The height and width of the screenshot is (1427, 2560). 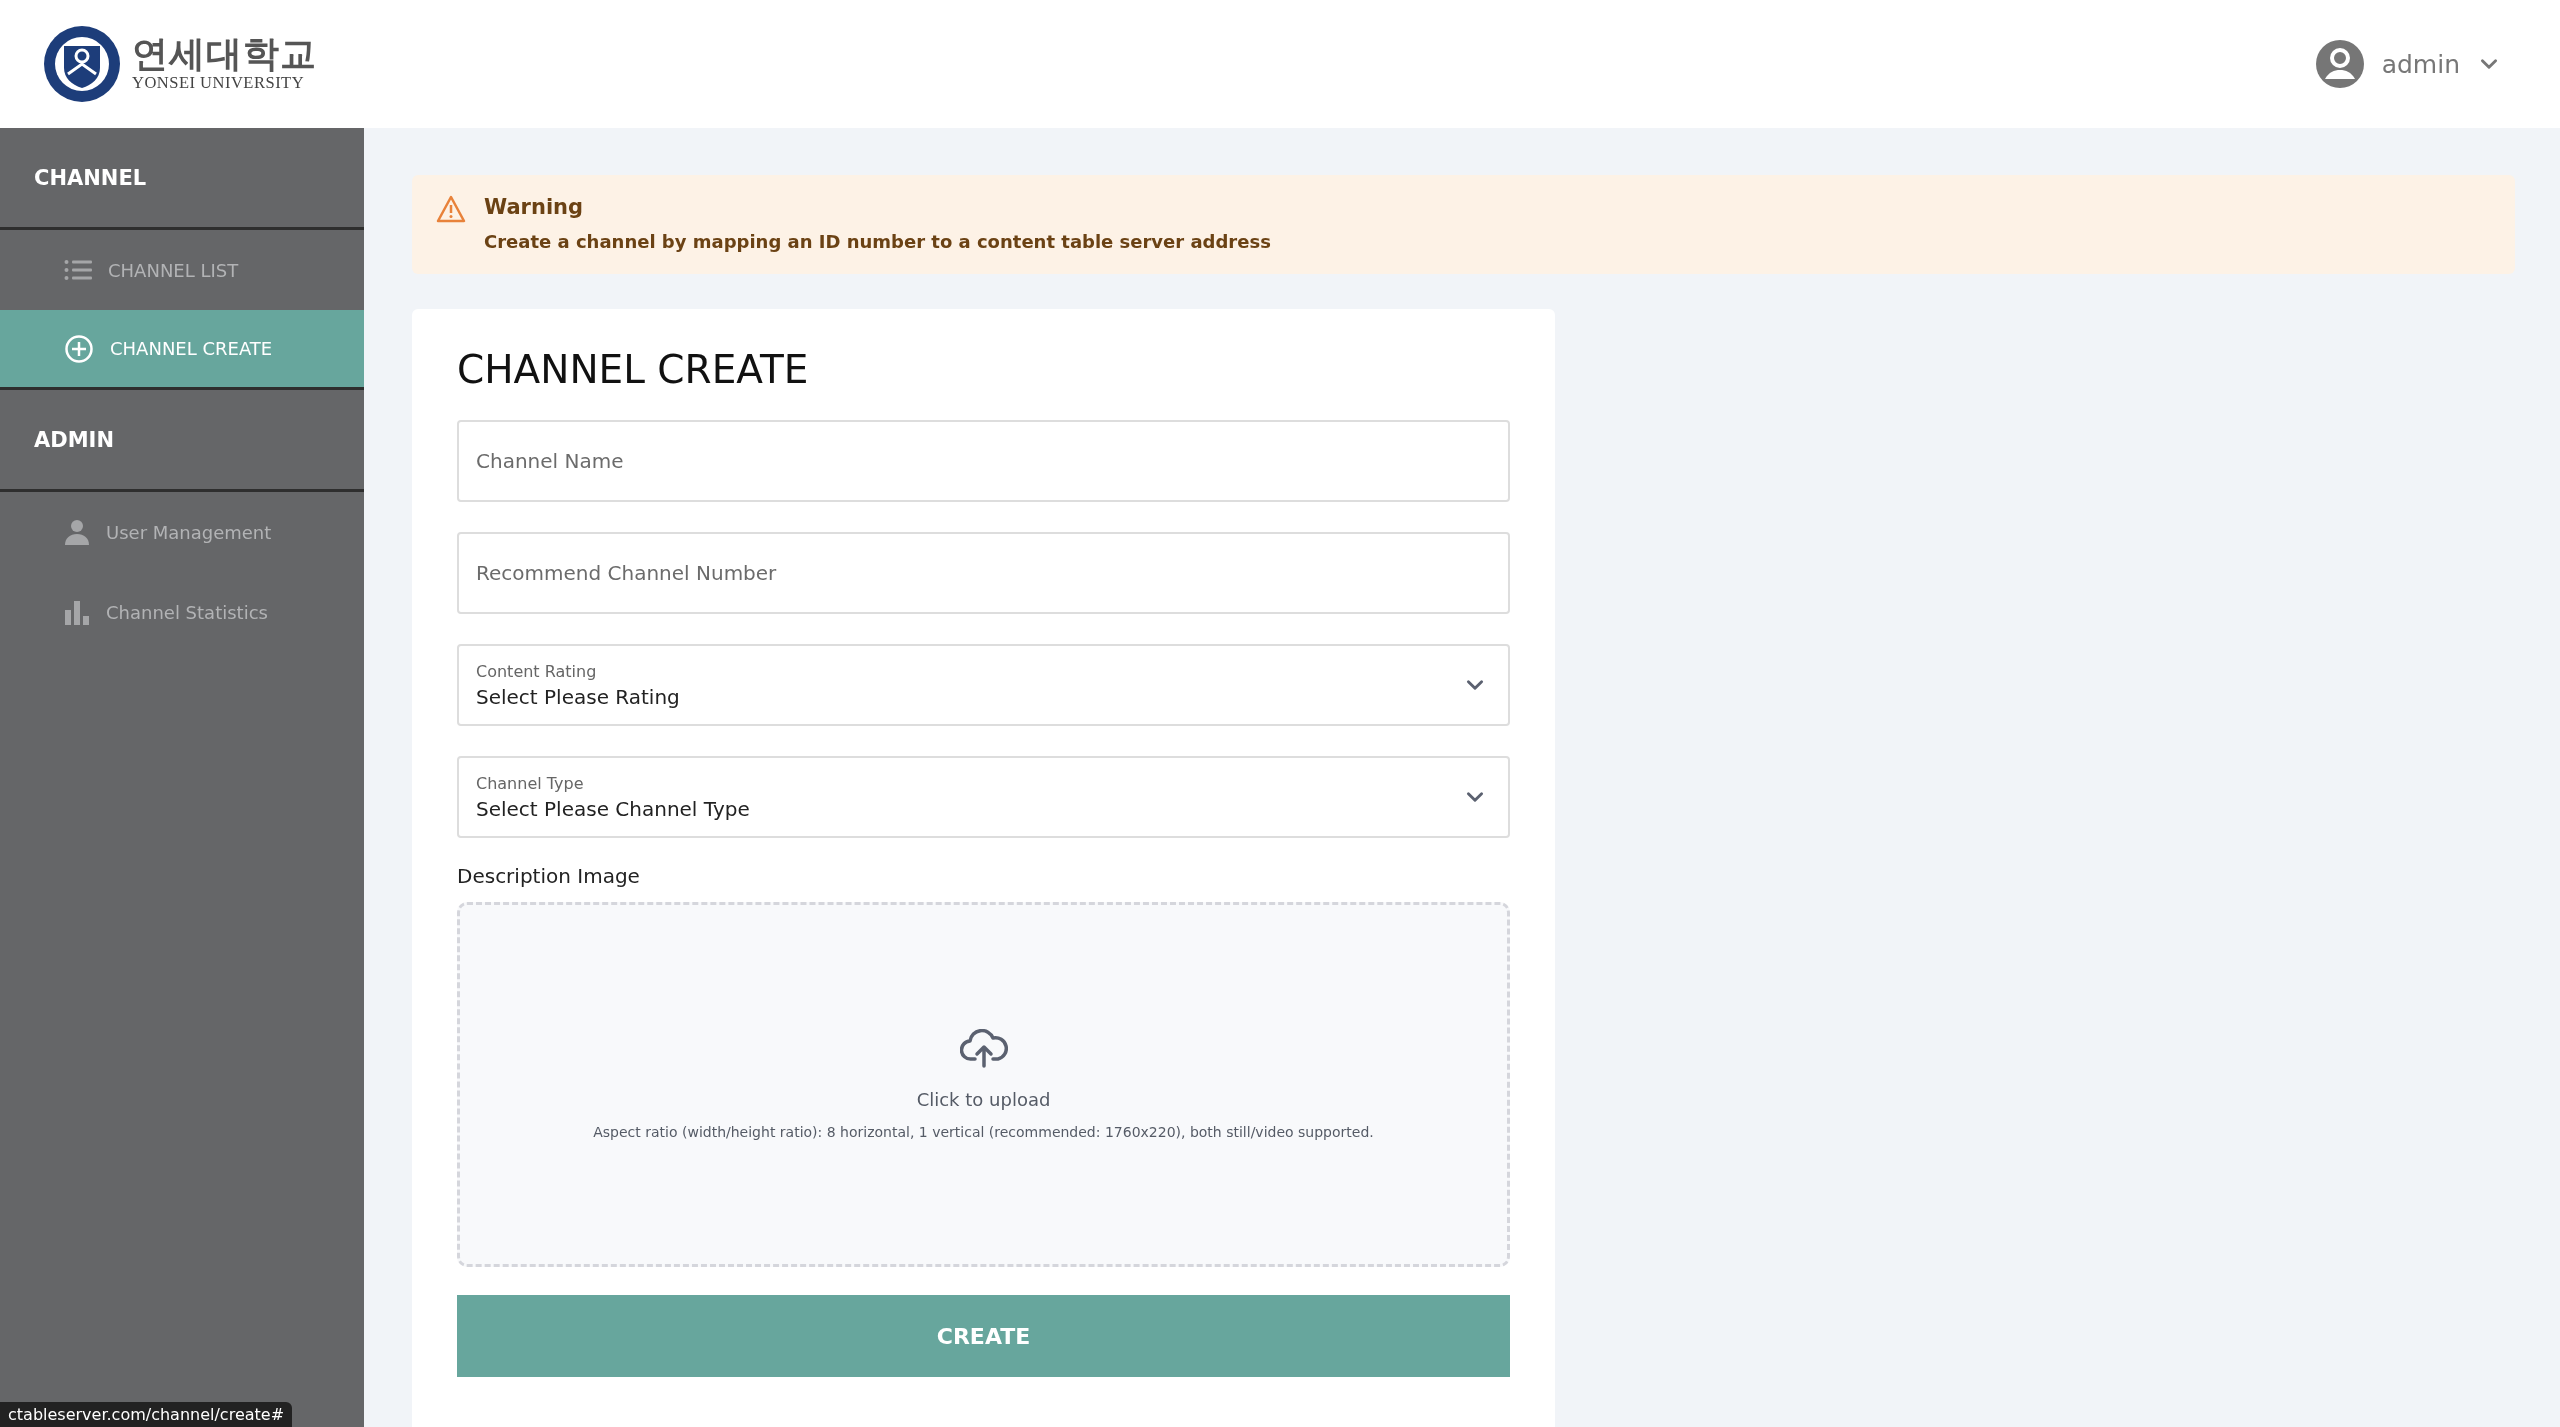 I want to click on logo-english-text: YONSEI UNIVERSITY, so click(x=219, y=82).